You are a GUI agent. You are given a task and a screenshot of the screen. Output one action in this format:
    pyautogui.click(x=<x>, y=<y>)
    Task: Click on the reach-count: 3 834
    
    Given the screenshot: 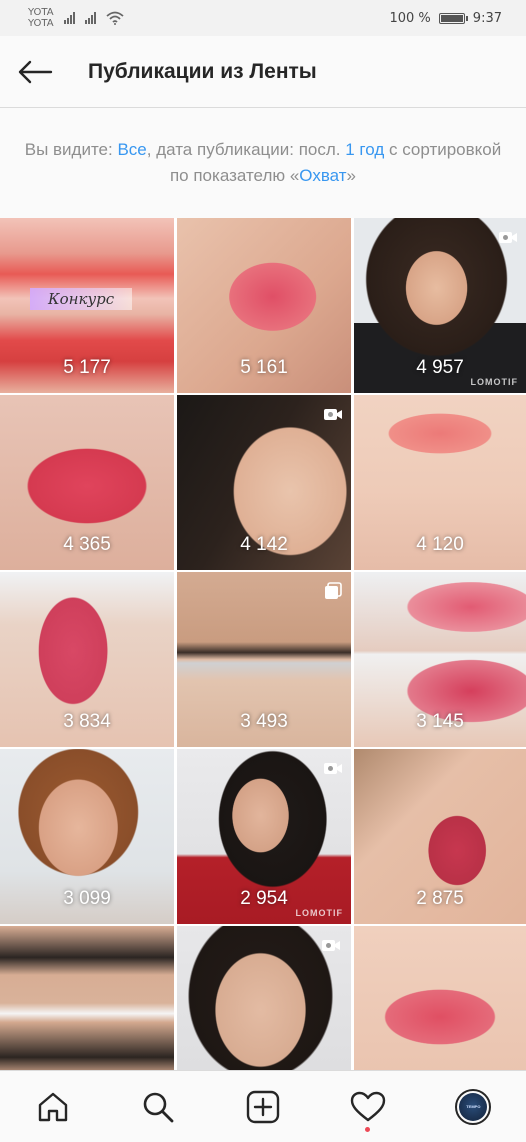 What is the action you would take?
    pyautogui.click(x=87, y=721)
    